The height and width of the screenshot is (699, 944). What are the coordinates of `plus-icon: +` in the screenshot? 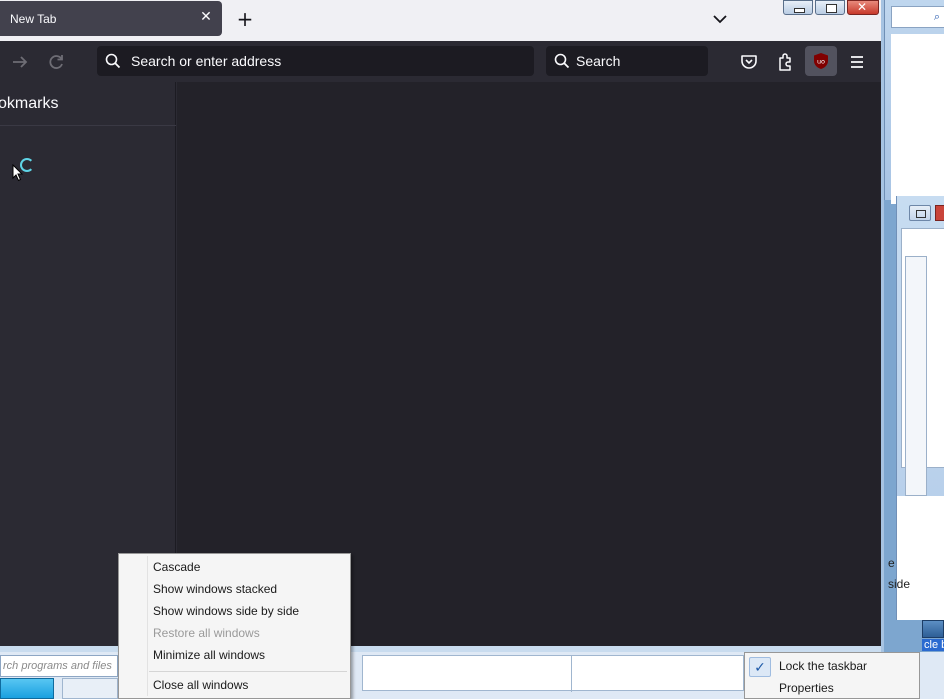 It's located at (245, 19).